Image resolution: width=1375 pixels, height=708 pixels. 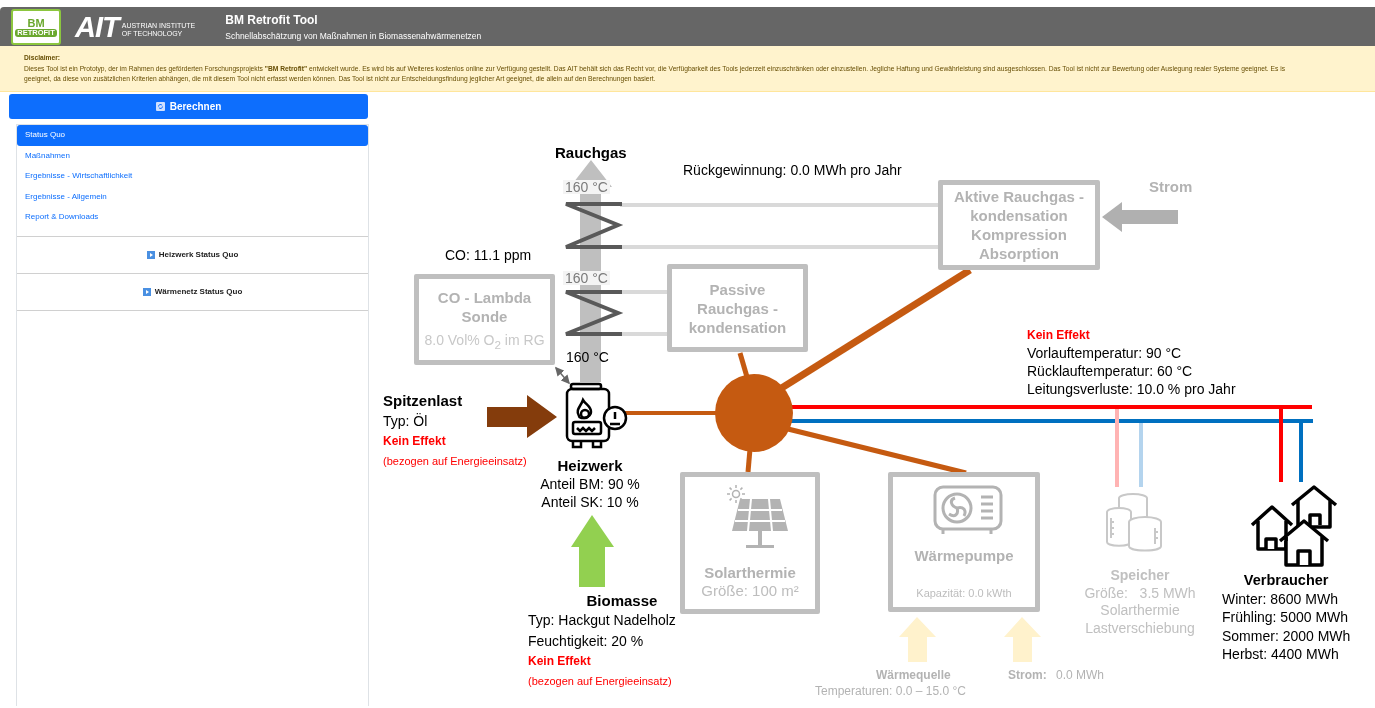 I want to click on recovery-label: Rückgewinnung: 0.0 MWh pro Jahr, so click(x=792, y=170).